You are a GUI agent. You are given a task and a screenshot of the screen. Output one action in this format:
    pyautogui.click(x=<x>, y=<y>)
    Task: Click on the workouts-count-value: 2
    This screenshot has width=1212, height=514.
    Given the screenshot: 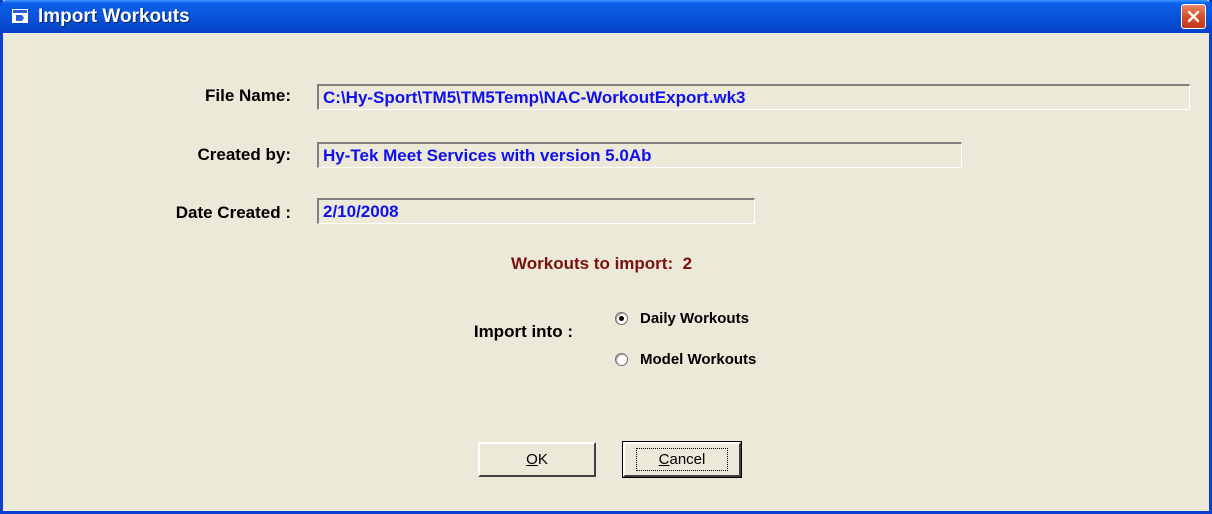 What is the action you would take?
    pyautogui.click(x=687, y=263)
    